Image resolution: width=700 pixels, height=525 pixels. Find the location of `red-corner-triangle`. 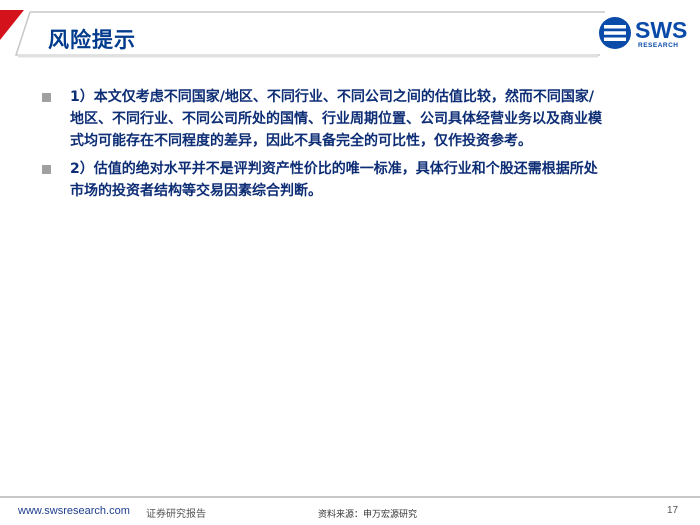

red-corner-triangle is located at coordinates (12, 25).